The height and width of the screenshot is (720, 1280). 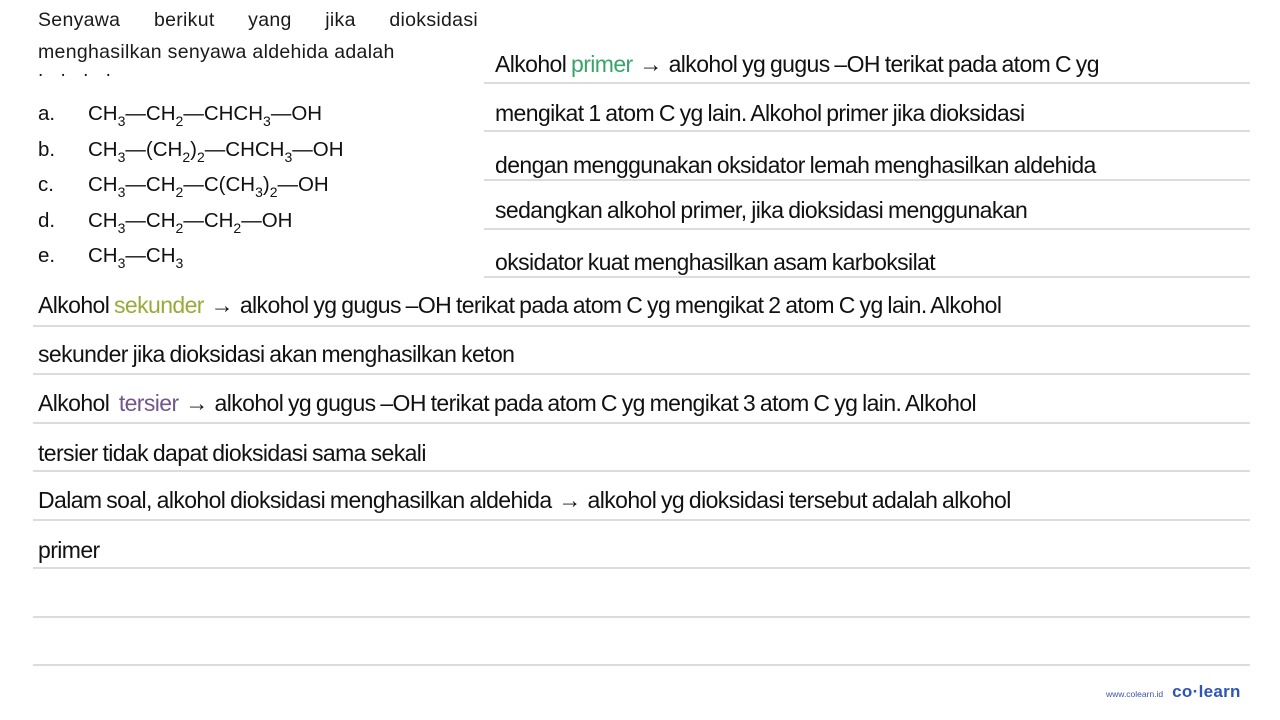 I want to click on option-formula: CH3—CH2—C(CH3)2—OH, so click(x=208, y=186).